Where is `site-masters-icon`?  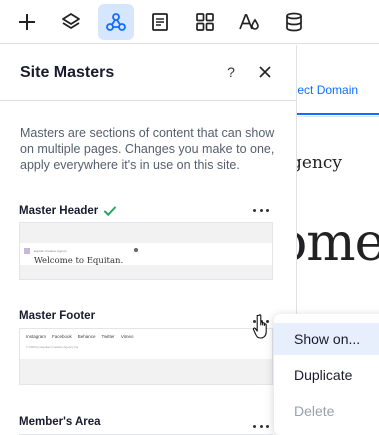 site-masters-icon is located at coordinates (116, 22).